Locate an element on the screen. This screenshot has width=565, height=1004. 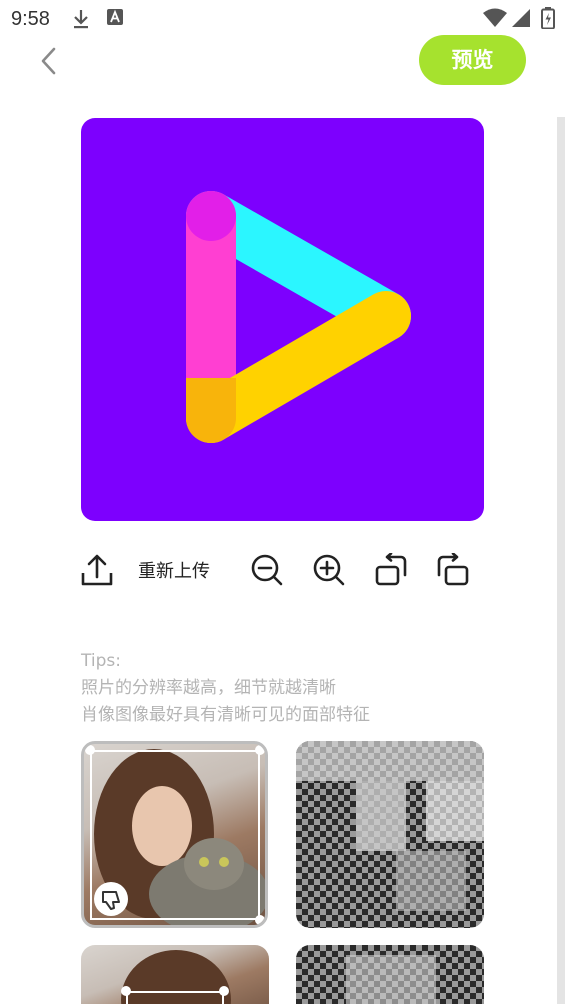
wifi-icon is located at coordinates (495, 20).